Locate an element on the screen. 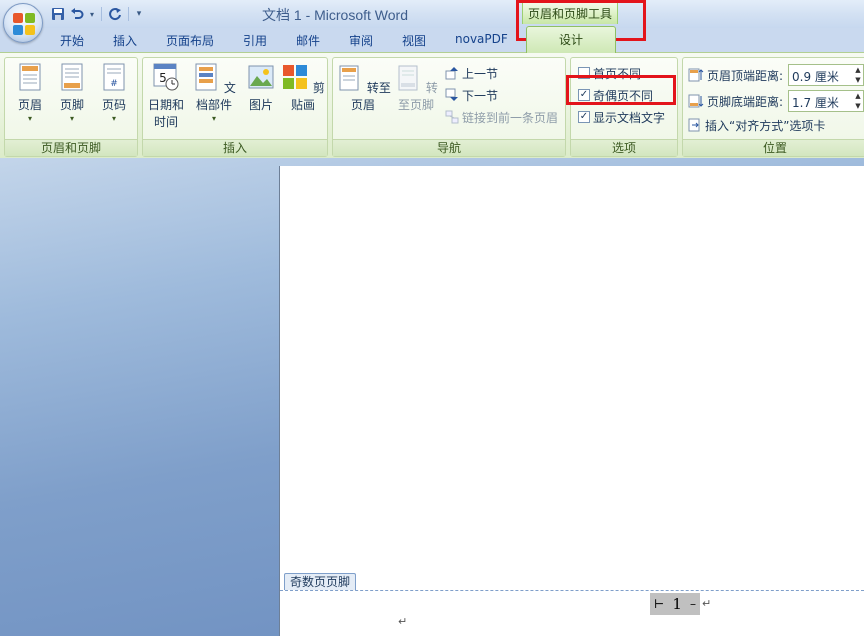 This screenshot has width=864, height=636. show-document-text-checkbox: ✓ 显示文档文字 is located at coordinates (621, 117).